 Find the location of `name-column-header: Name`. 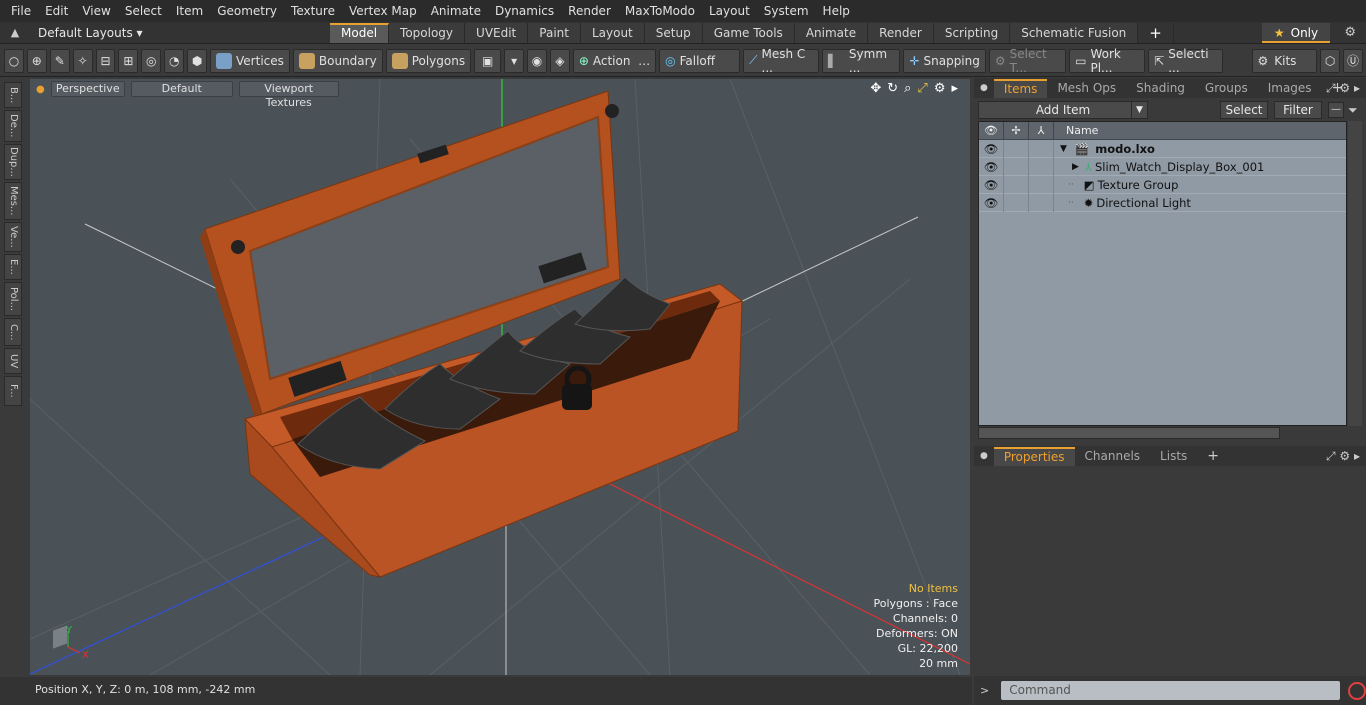

name-column-header: Name is located at coordinates (1076, 130).